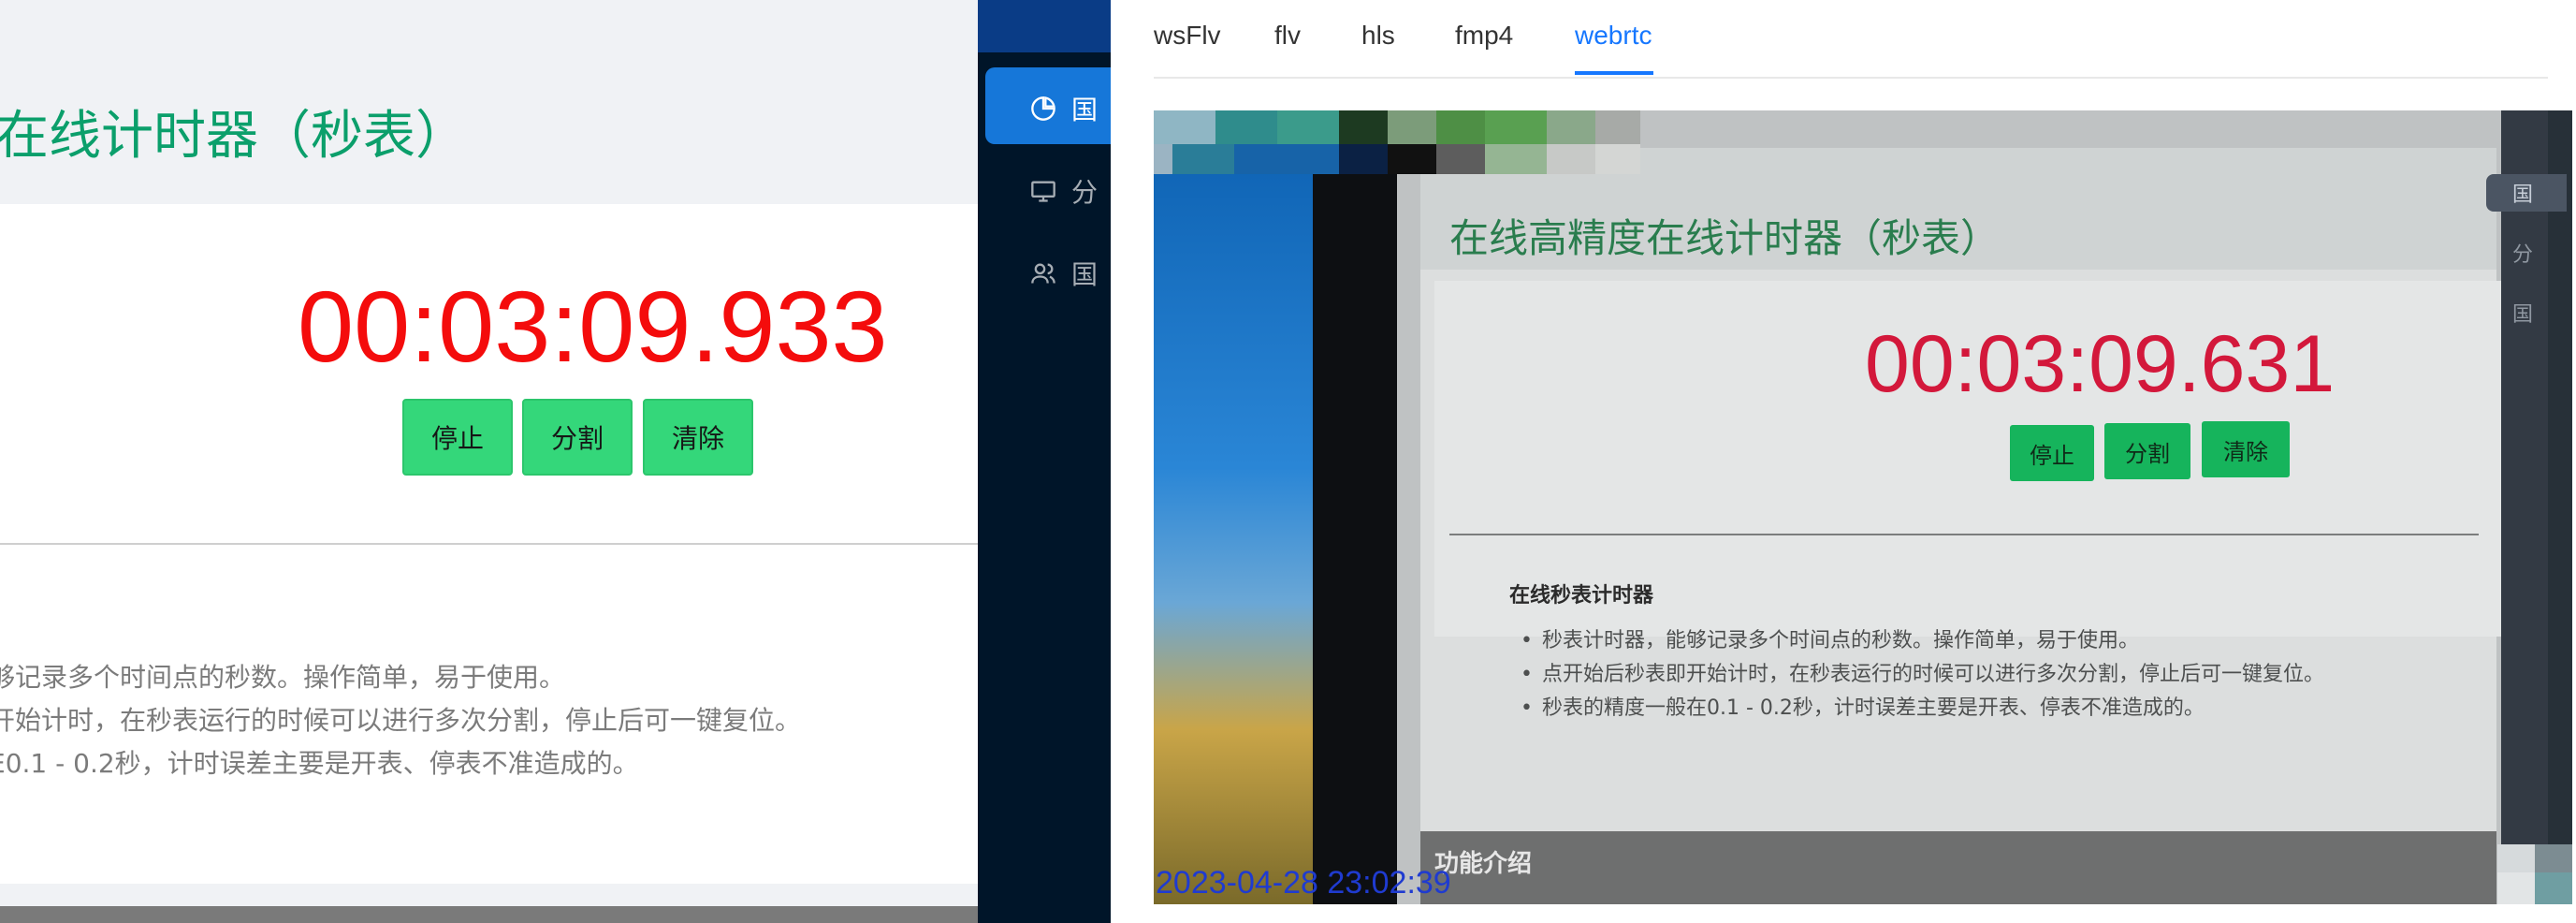  What do you see at coordinates (1043, 108) in the screenshot?
I see `pie-chart-icon` at bounding box center [1043, 108].